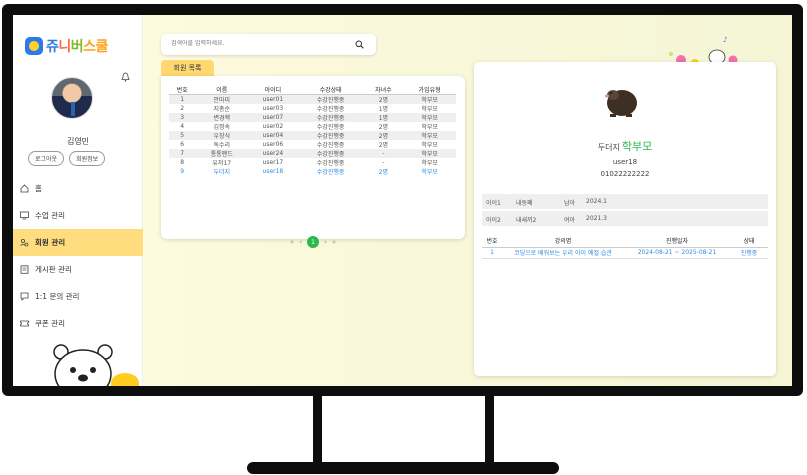 The height and width of the screenshot is (475, 807). I want to click on course-title: 코딩으로 배워보는 우리 아이 예절 습관, so click(563, 253).